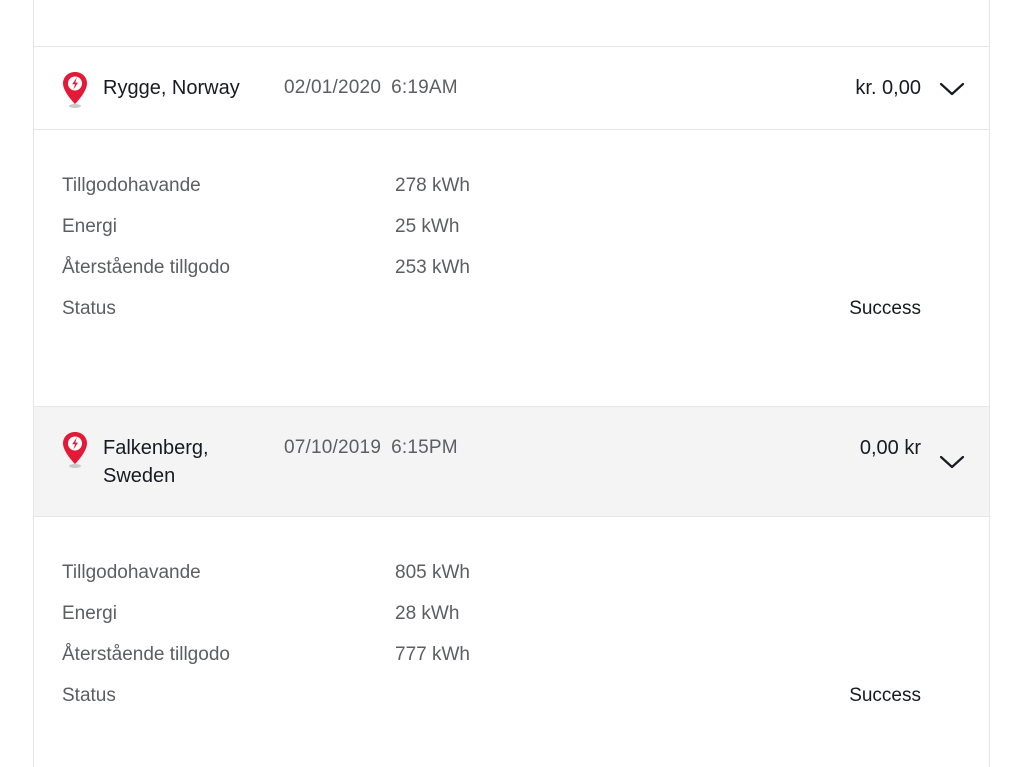  I want to click on detail-row-balance: Tillgodohavande 278 kWh, so click(491, 186).